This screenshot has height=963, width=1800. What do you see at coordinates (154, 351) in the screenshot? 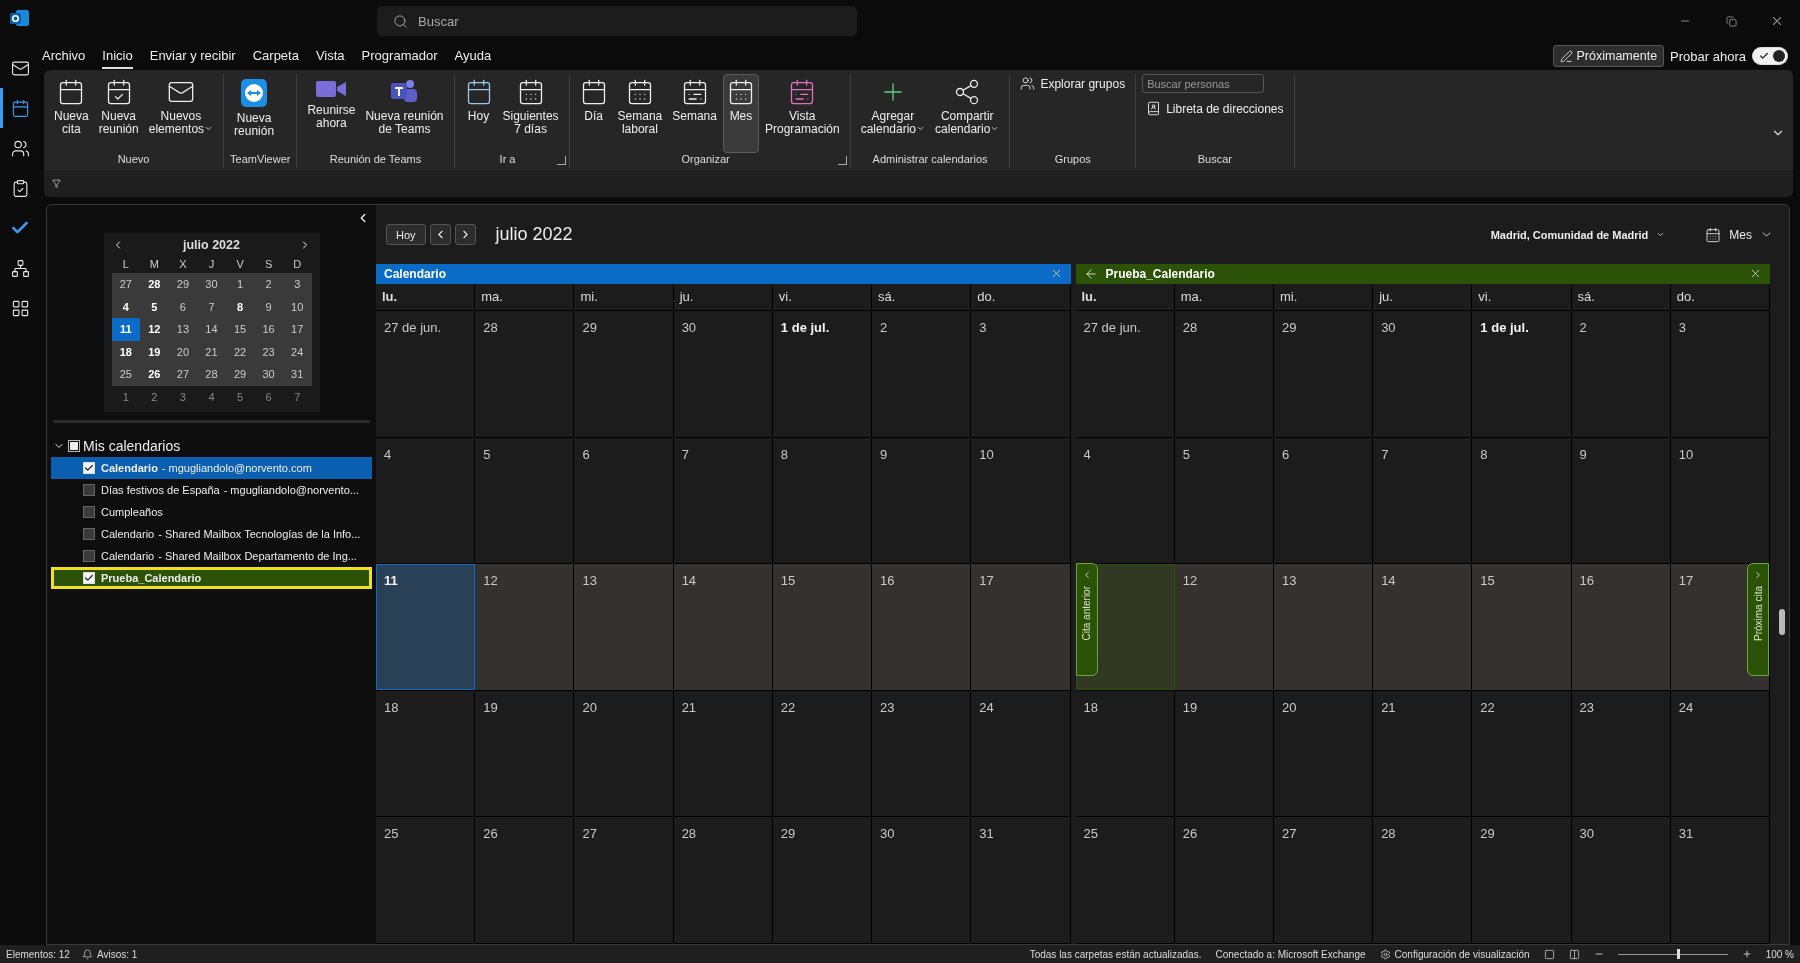
I see `date-cell: 19` at bounding box center [154, 351].